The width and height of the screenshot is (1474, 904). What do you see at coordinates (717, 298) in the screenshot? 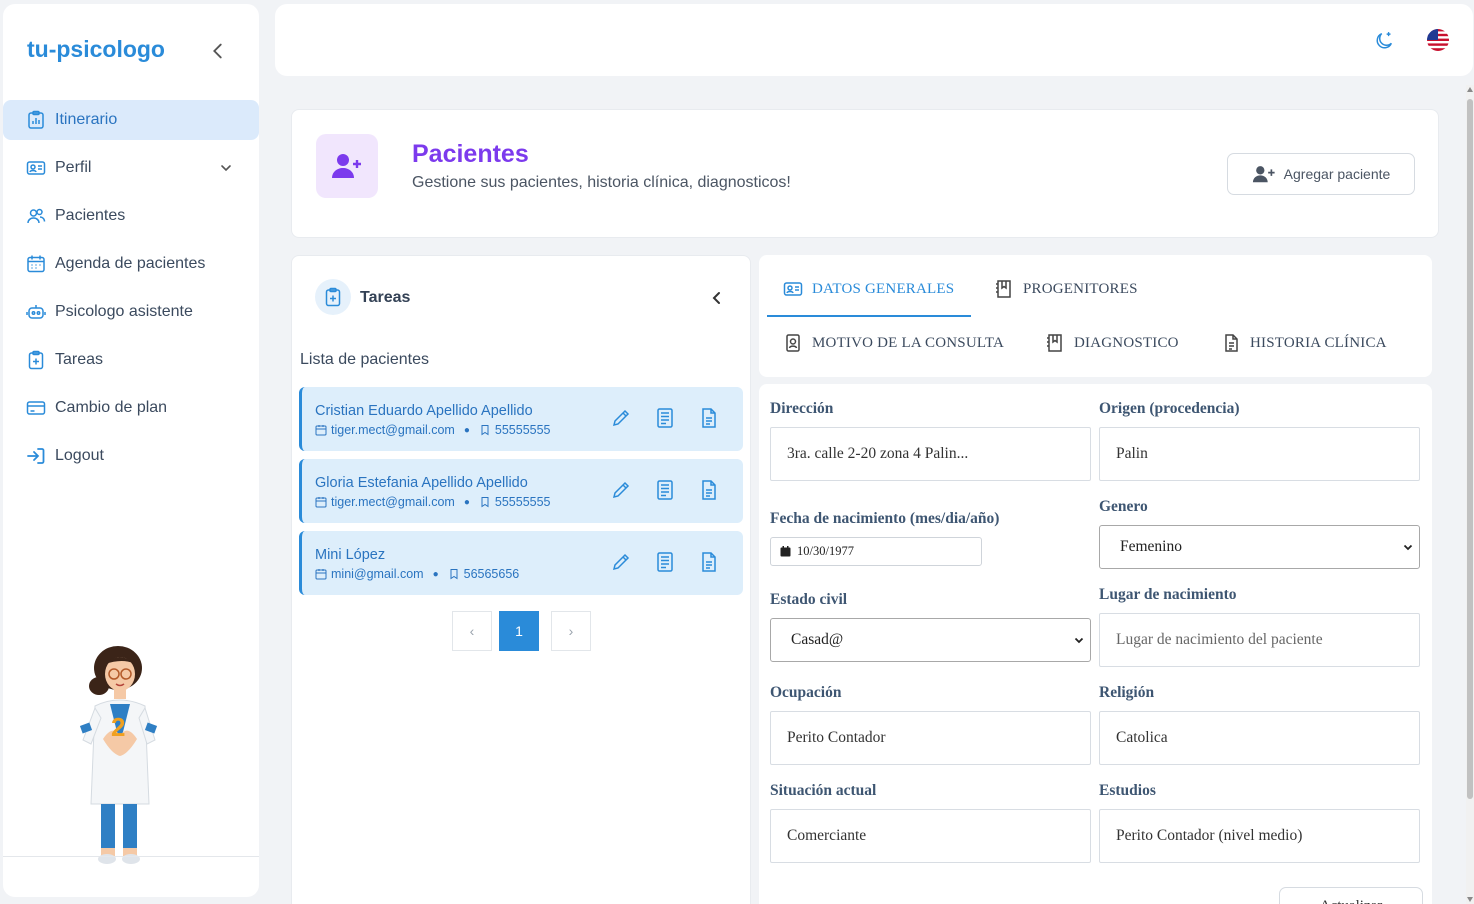
I see `chevron-left-icon` at bounding box center [717, 298].